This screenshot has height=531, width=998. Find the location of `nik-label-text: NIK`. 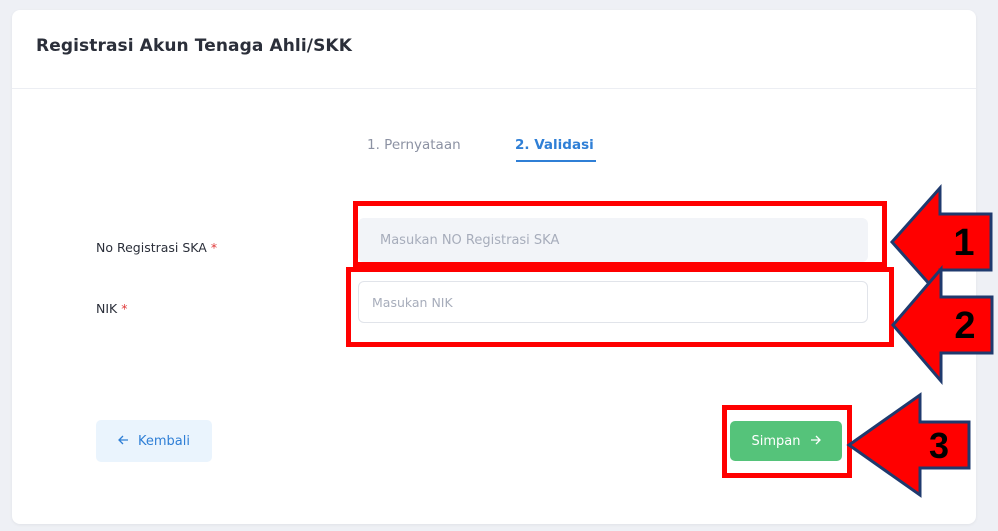

nik-label-text: NIK is located at coordinates (107, 308).